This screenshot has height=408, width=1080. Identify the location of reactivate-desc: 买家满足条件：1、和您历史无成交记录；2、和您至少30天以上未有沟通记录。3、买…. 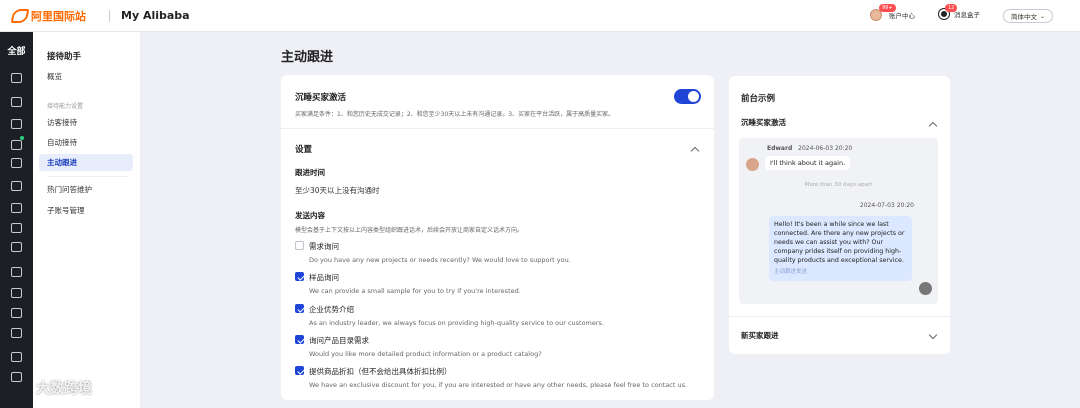
(455, 114).